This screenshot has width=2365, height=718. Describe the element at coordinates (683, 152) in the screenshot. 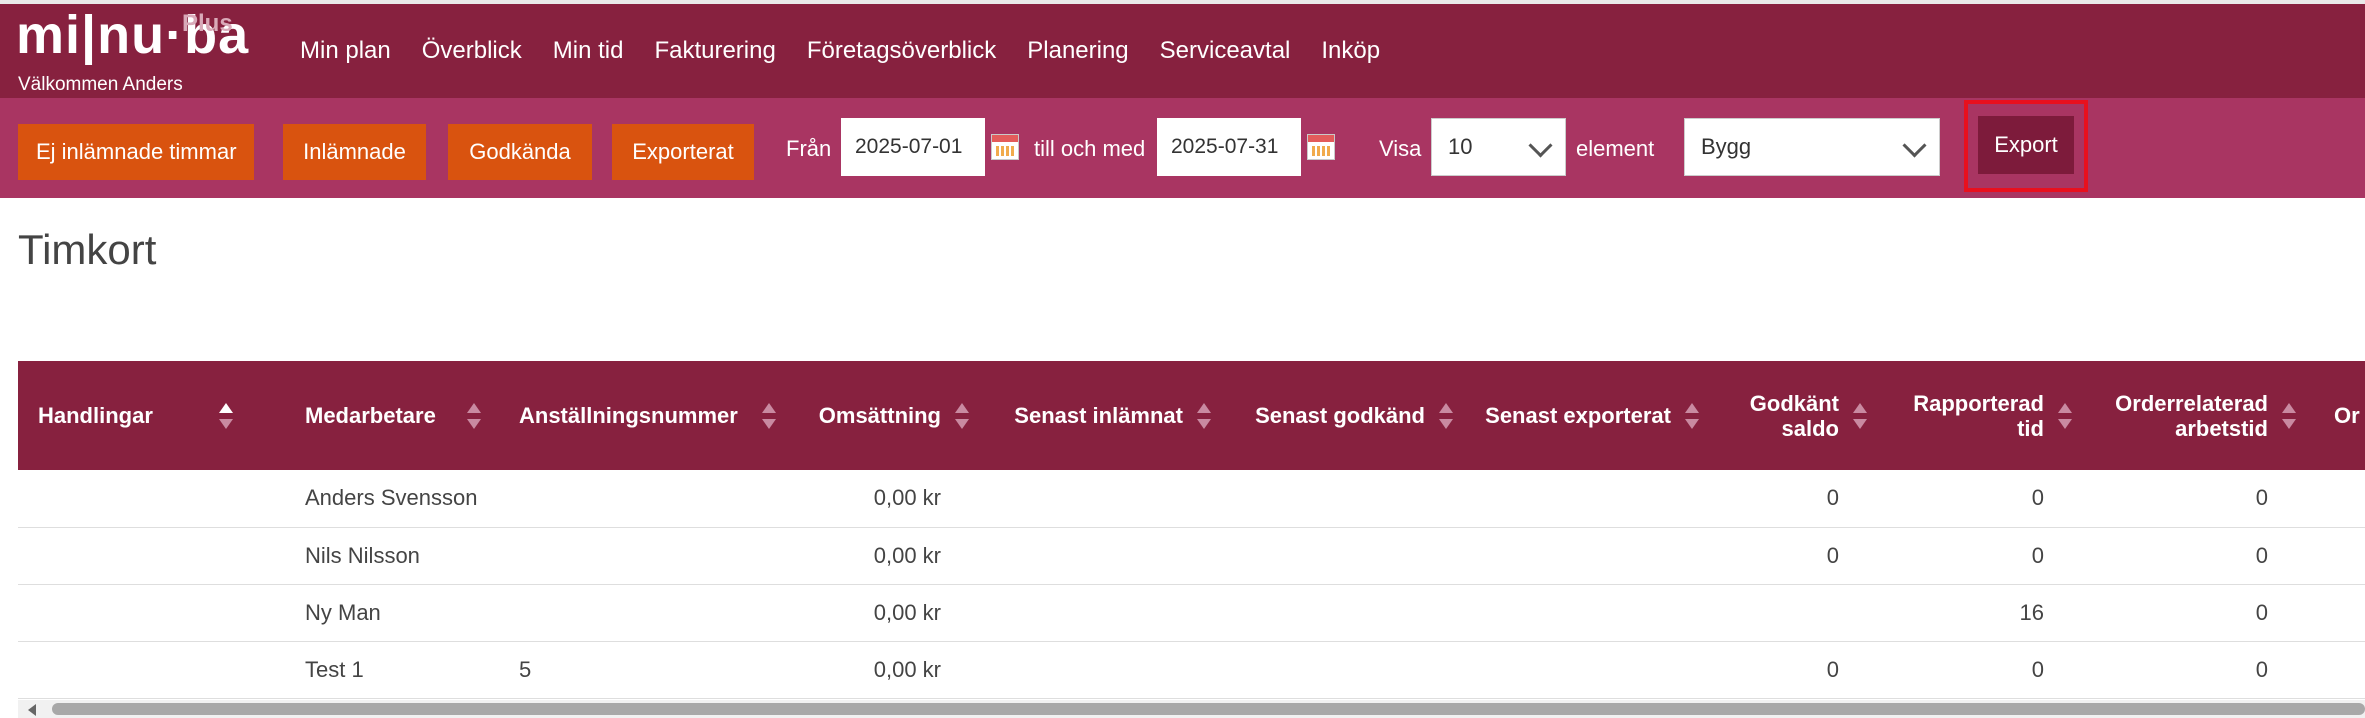

I see `filter-exported-button: Exporterat` at that location.